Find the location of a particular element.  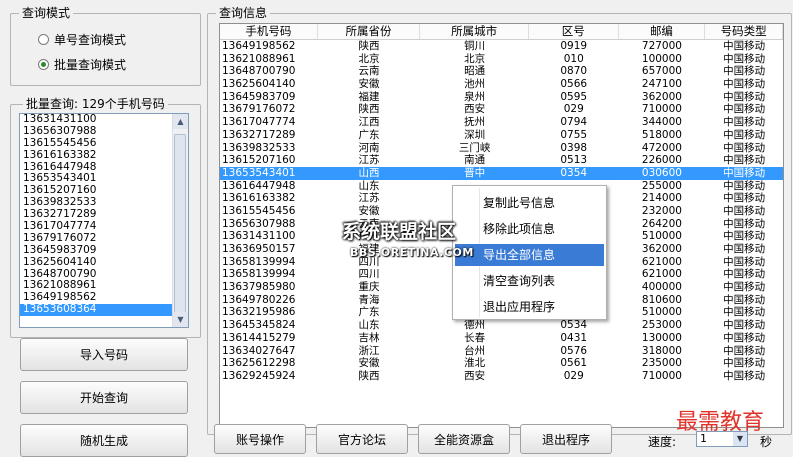

radio-button-checked-icon is located at coordinates (43, 64).